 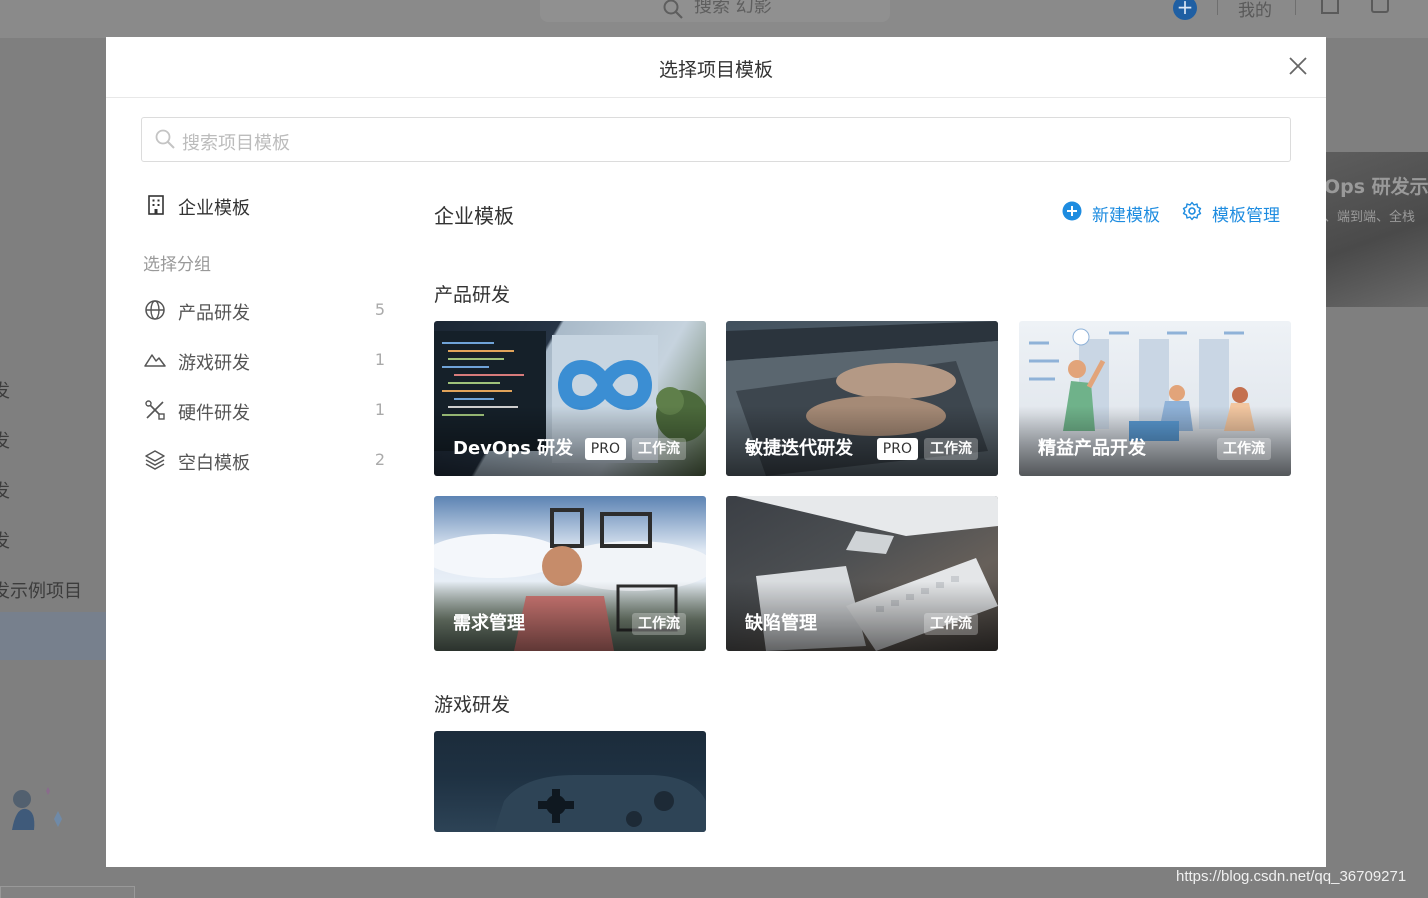 What do you see at coordinates (1192, 213) in the screenshot?
I see `gear-icon` at bounding box center [1192, 213].